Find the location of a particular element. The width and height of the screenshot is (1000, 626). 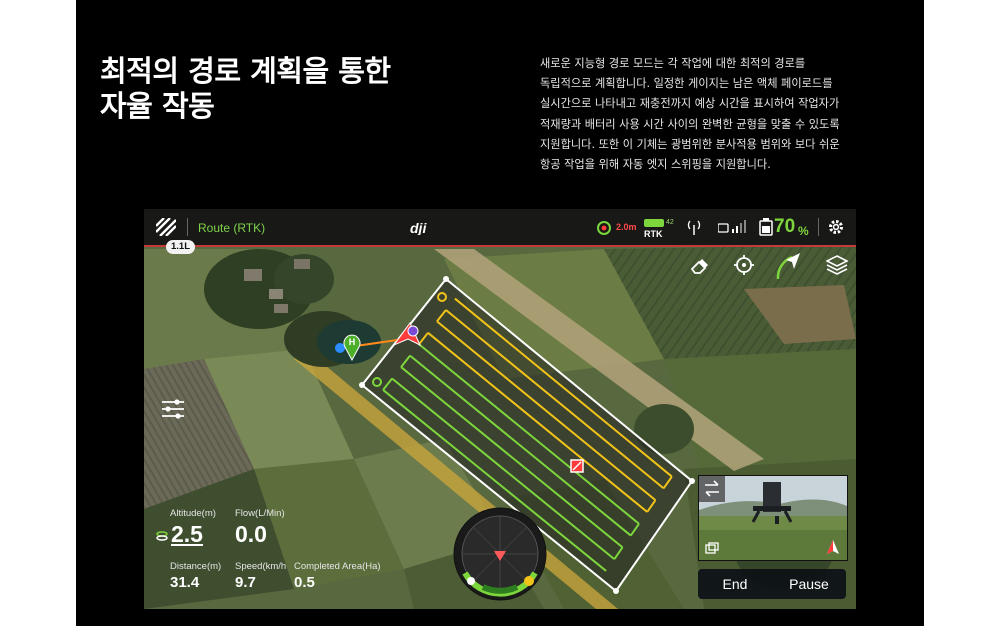

pause-button: Pause is located at coordinates (809, 584).